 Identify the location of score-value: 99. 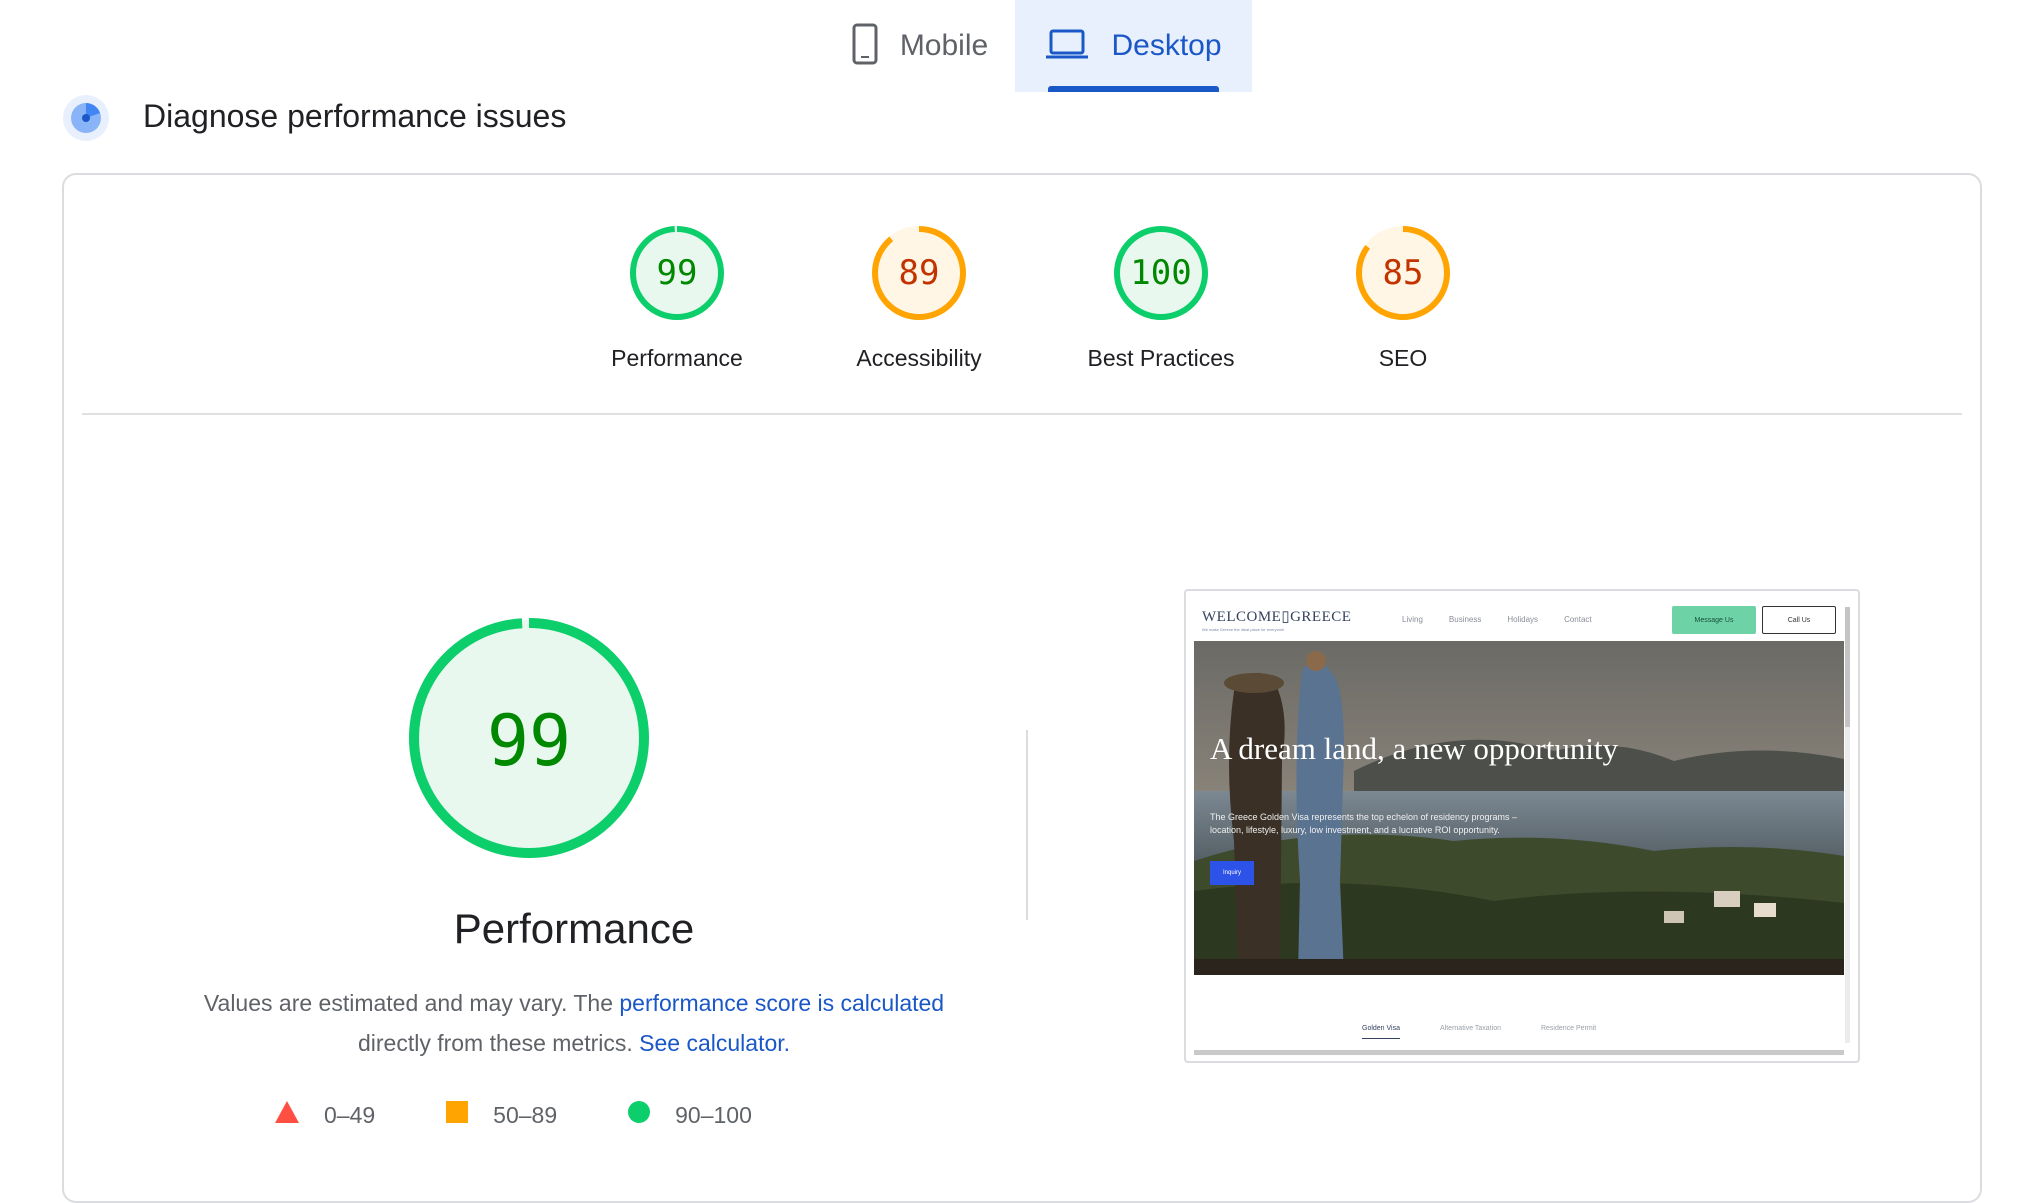
(677, 273).